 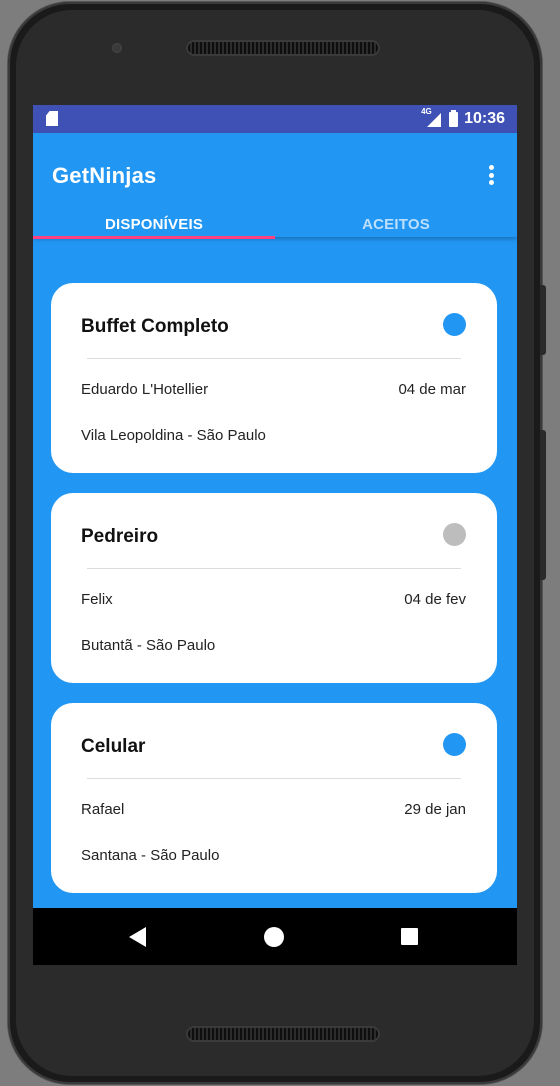 What do you see at coordinates (97, 599) in the screenshot?
I see `client-name: Felix` at bounding box center [97, 599].